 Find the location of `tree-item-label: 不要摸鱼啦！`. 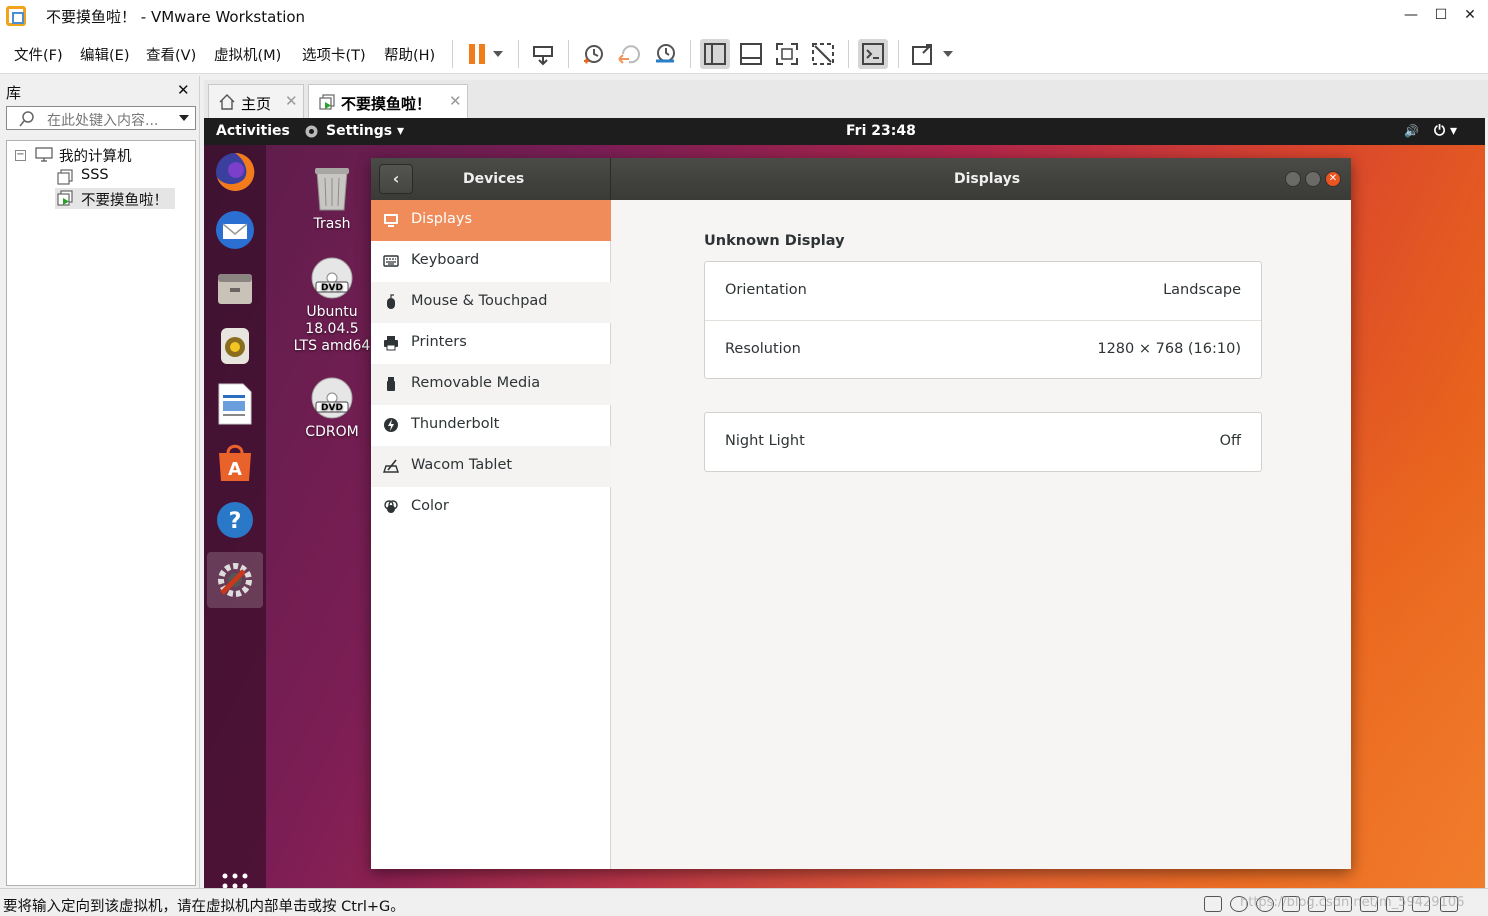

tree-item-label: 不要摸鱼啦！ is located at coordinates (124, 201).